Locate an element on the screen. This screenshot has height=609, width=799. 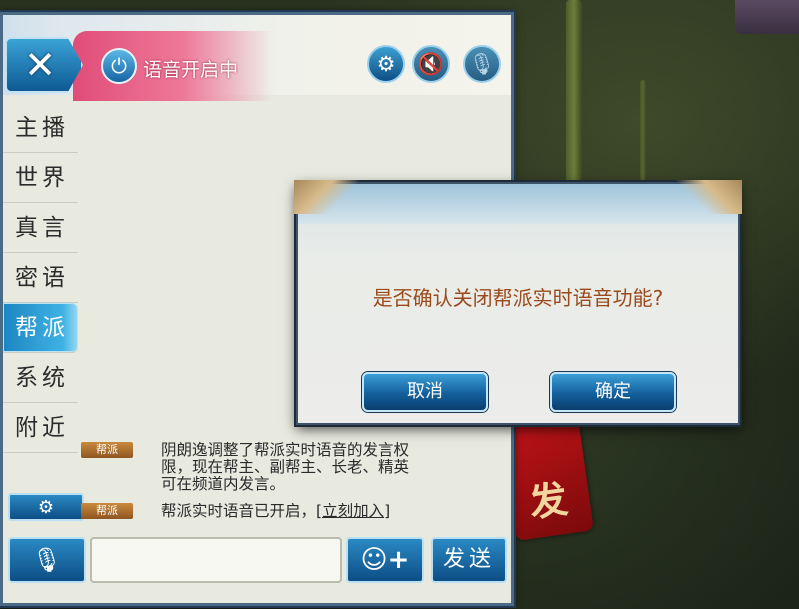
message-line: 阴朗逸调整了帮派实时语音的发言权 is located at coordinates (285, 450).